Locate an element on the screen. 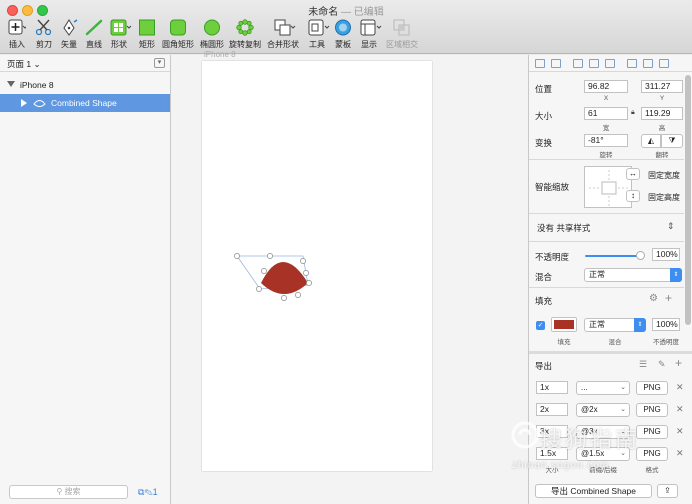  scrollbar-thumb is located at coordinates (688, 200).